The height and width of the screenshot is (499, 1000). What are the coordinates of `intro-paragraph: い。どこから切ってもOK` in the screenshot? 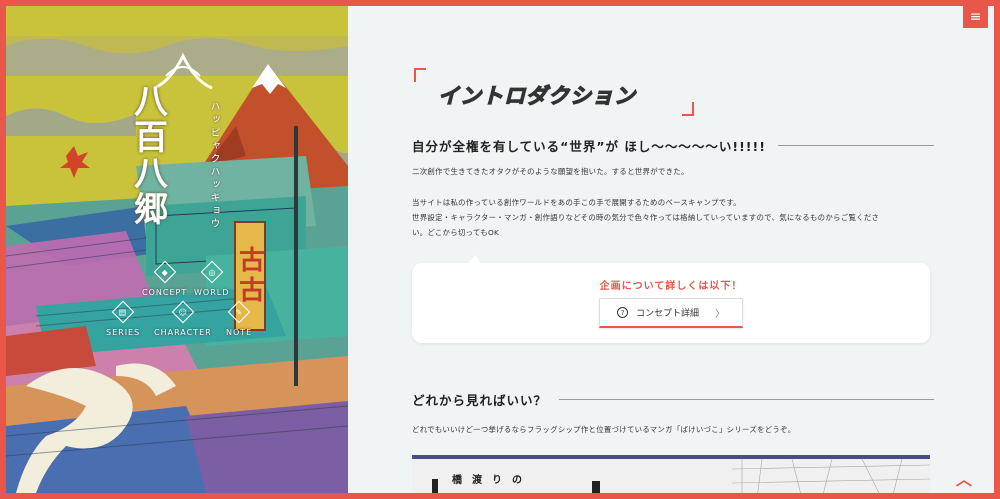 It's located at (456, 232).